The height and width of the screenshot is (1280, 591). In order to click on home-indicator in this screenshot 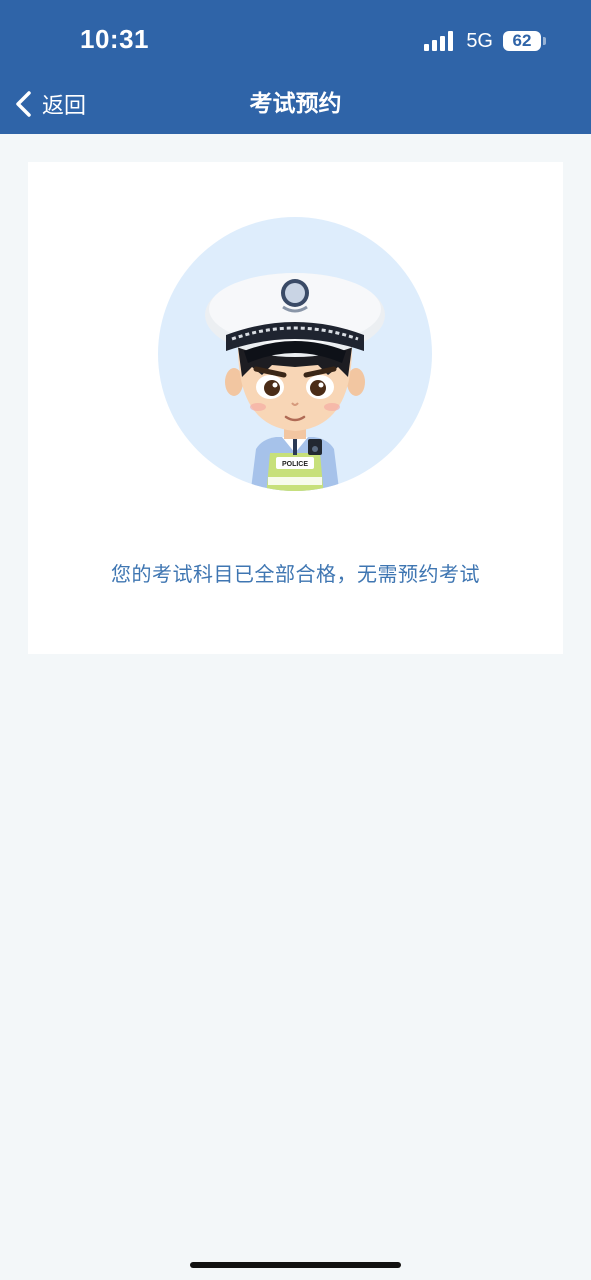, I will do `click(295, 1265)`.